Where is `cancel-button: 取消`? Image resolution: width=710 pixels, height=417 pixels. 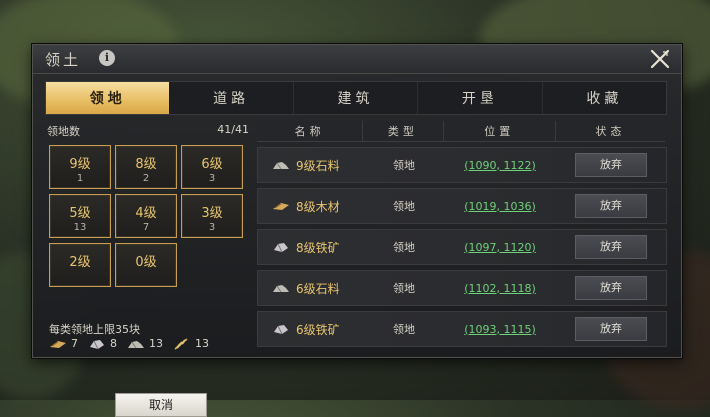 cancel-button: 取消 is located at coordinates (161, 405).